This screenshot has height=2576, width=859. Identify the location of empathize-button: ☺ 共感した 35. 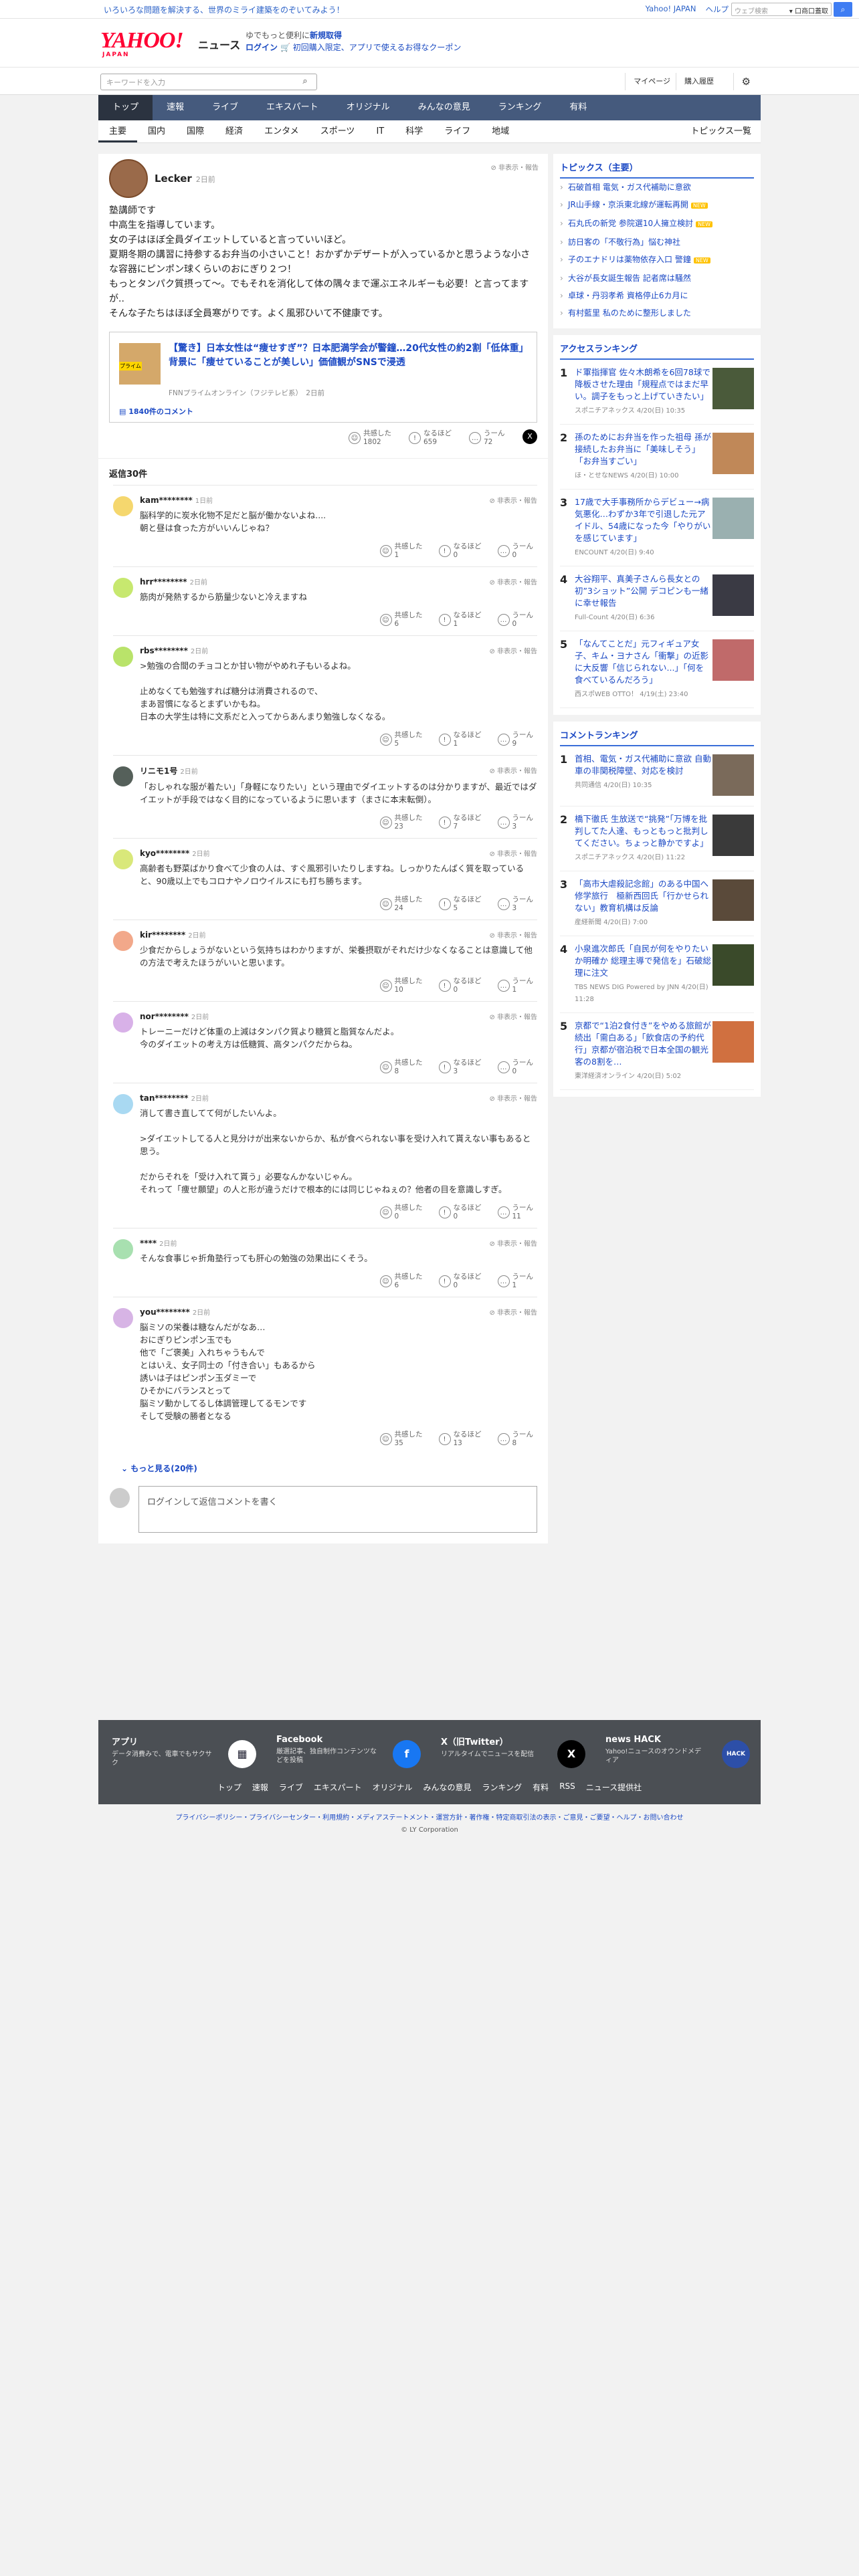
(401, 1439).